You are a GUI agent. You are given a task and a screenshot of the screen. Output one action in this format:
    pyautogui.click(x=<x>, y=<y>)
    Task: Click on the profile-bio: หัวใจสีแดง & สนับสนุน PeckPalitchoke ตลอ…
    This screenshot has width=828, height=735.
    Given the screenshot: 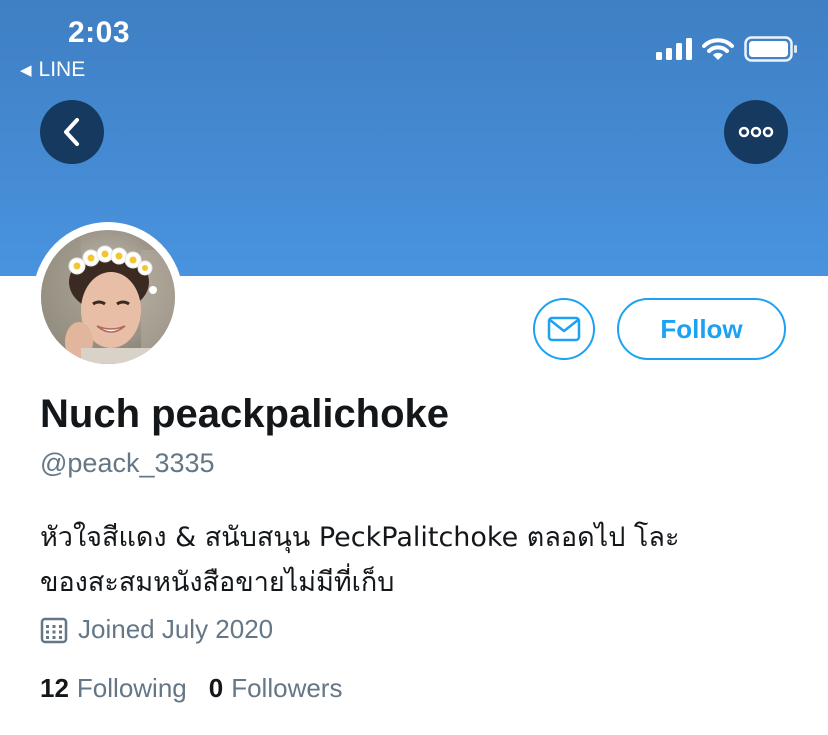 What is the action you would take?
    pyautogui.click(x=420, y=560)
    